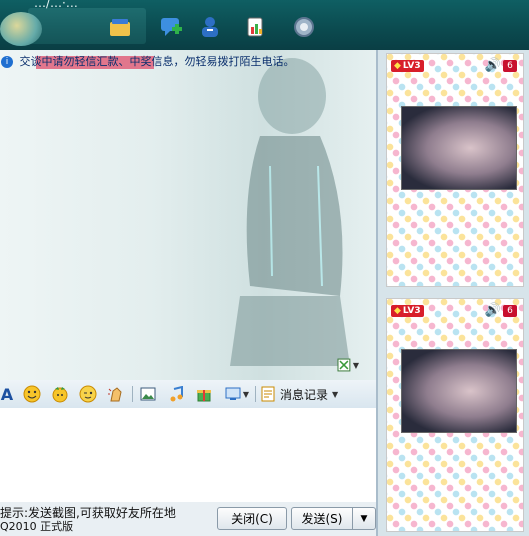 The height and width of the screenshot is (536, 529). I want to click on version-text: Q2010 正式版, so click(37, 526).